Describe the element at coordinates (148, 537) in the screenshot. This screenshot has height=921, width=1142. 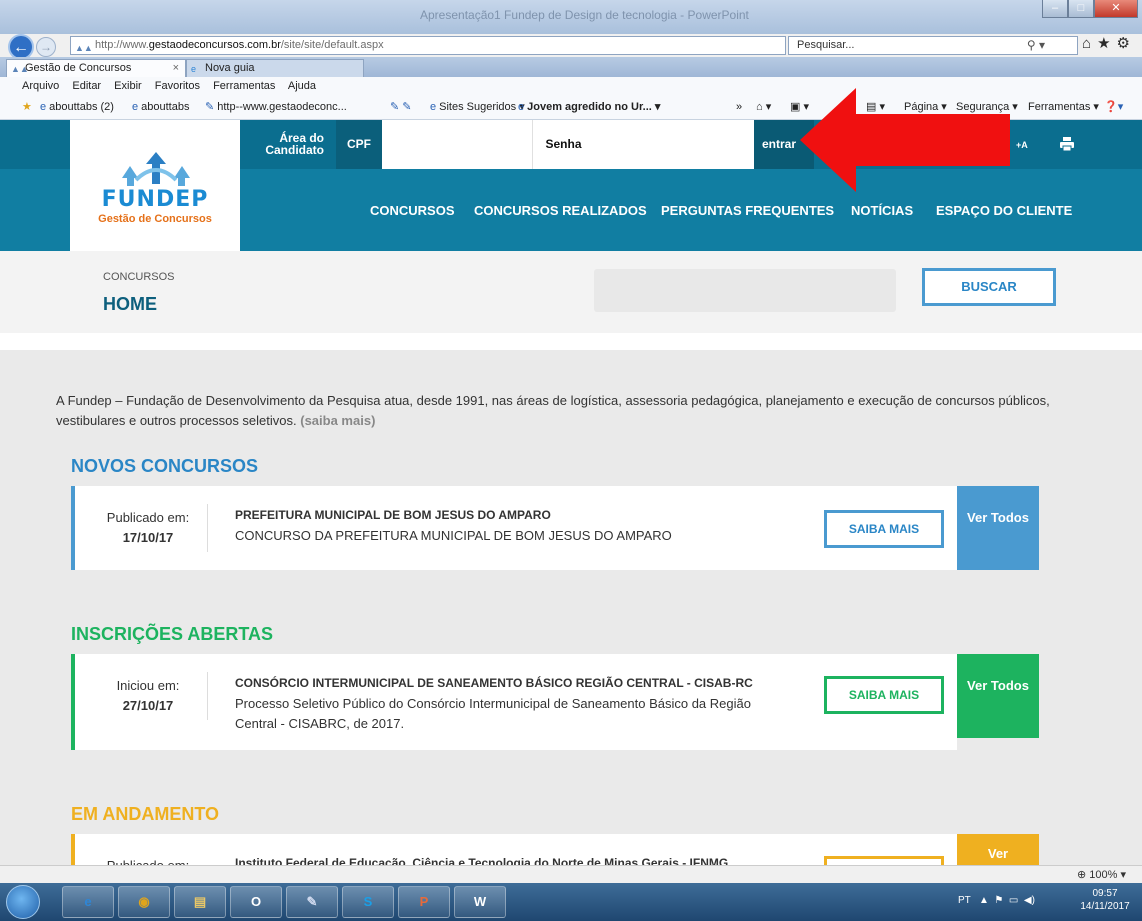
I see `card-date: 17/10/17` at that location.